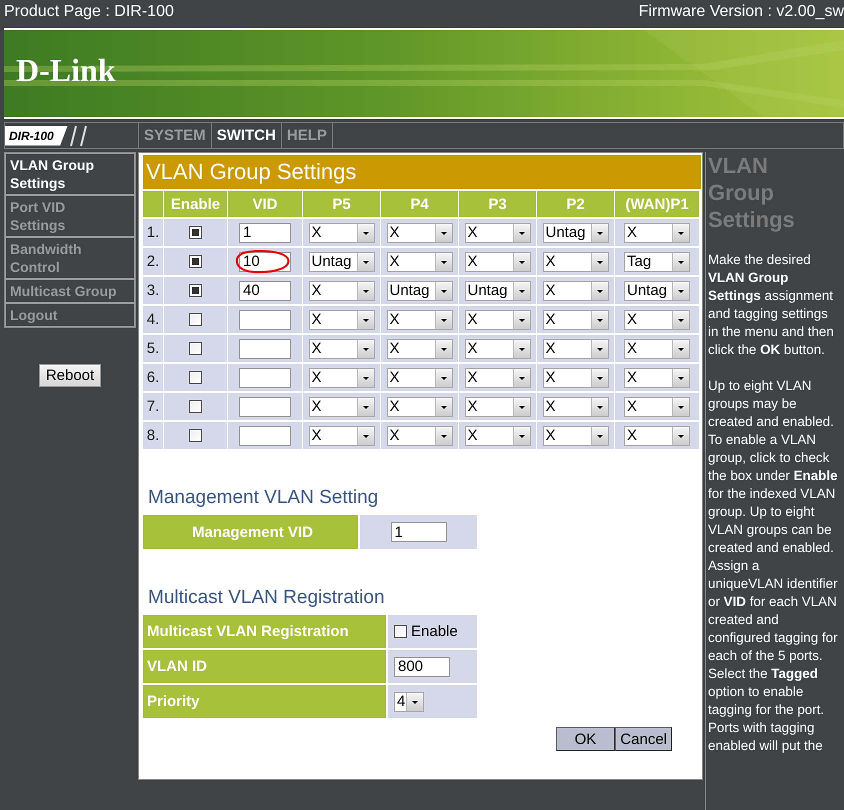 The width and height of the screenshot is (844, 810). Describe the element at coordinates (153, 348) in the screenshot. I see `row-number: 5.` at that location.